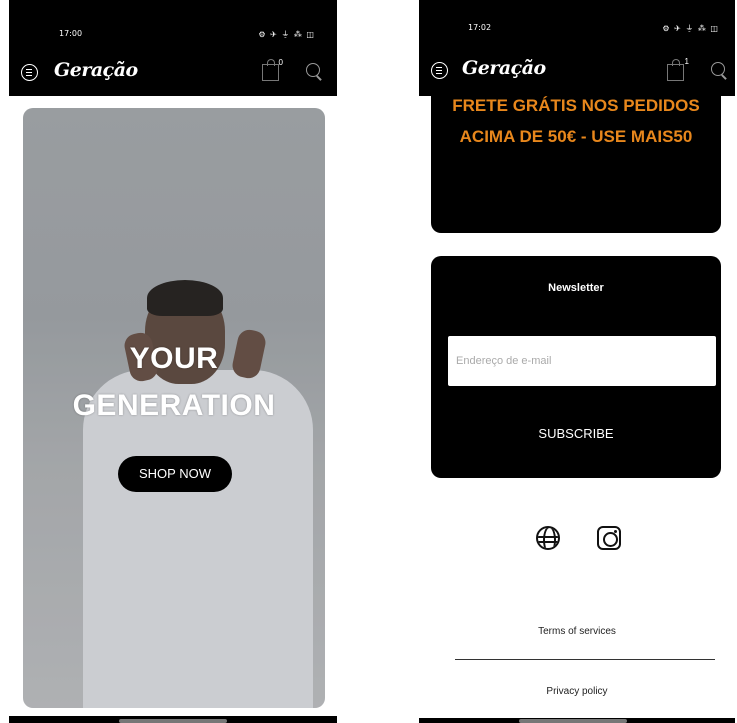 Image resolution: width=737 pixels, height=723 pixels. I want to click on cart-count-badge: 0, so click(280, 62).